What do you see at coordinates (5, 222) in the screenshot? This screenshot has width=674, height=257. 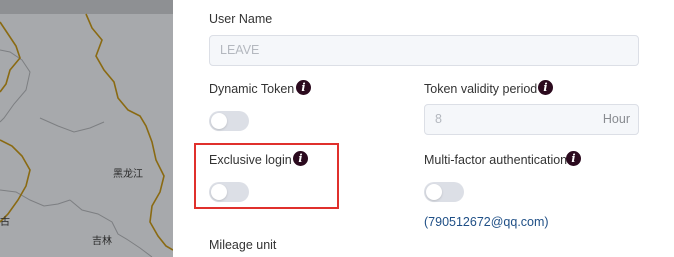 I see `map-label-partial: 古` at bounding box center [5, 222].